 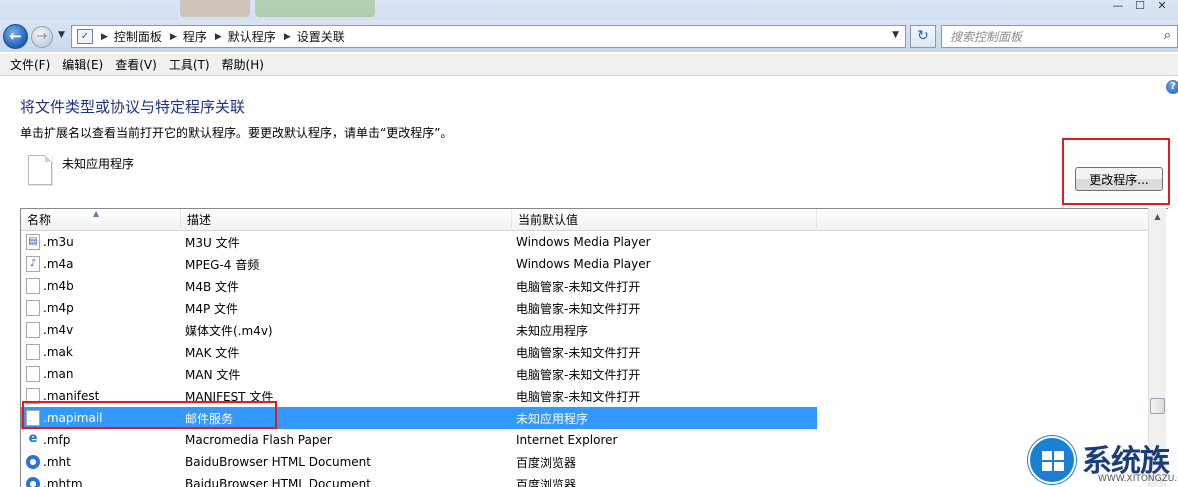 What do you see at coordinates (229, 330) in the screenshot?
I see `cell-description: 媒体文件(.m4v)` at bounding box center [229, 330].